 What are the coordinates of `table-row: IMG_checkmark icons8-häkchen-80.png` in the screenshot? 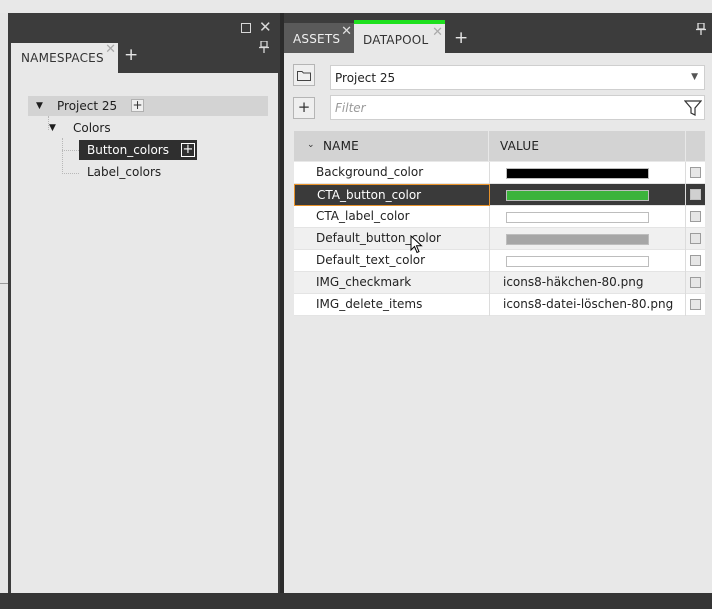 It's located at (499, 283).